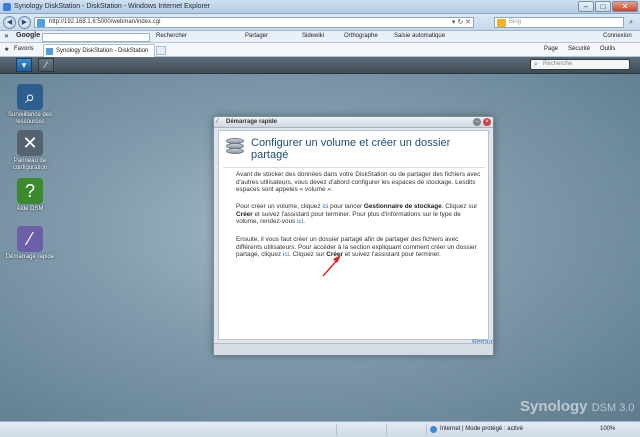  What do you see at coordinates (481, 429) in the screenshot?
I see `security-zone: Internet | Mode protégé : activé` at bounding box center [481, 429].